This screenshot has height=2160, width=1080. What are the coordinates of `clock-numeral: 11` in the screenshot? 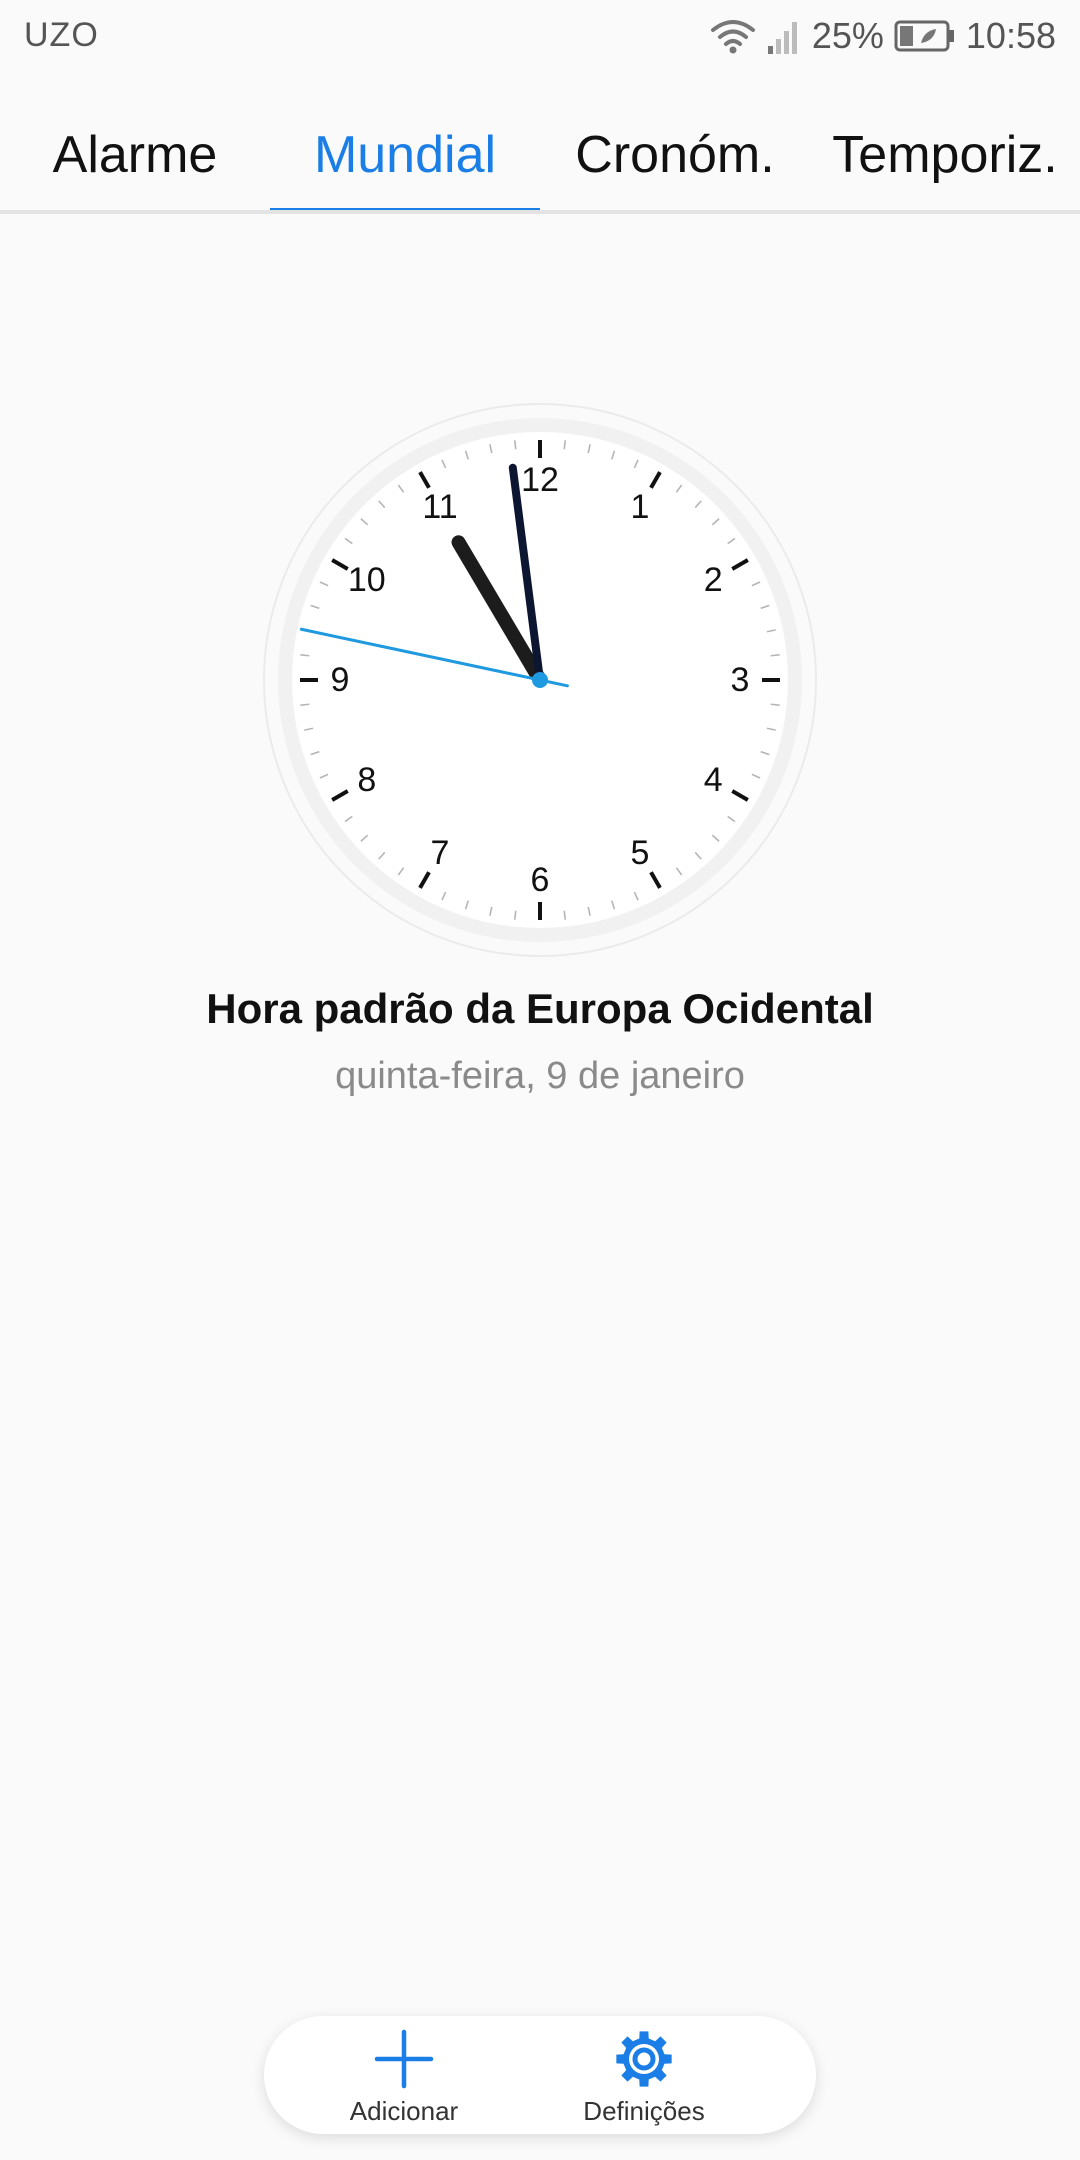 It's located at (439, 507).